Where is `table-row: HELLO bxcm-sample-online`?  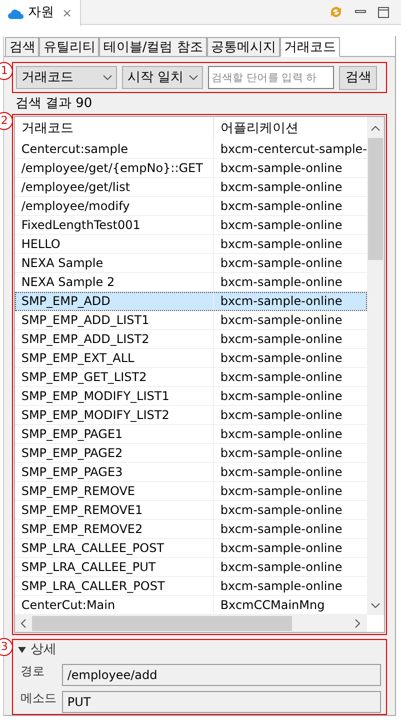 table-row: HELLO bxcm-sample-online is located at coordinates (191, 244).